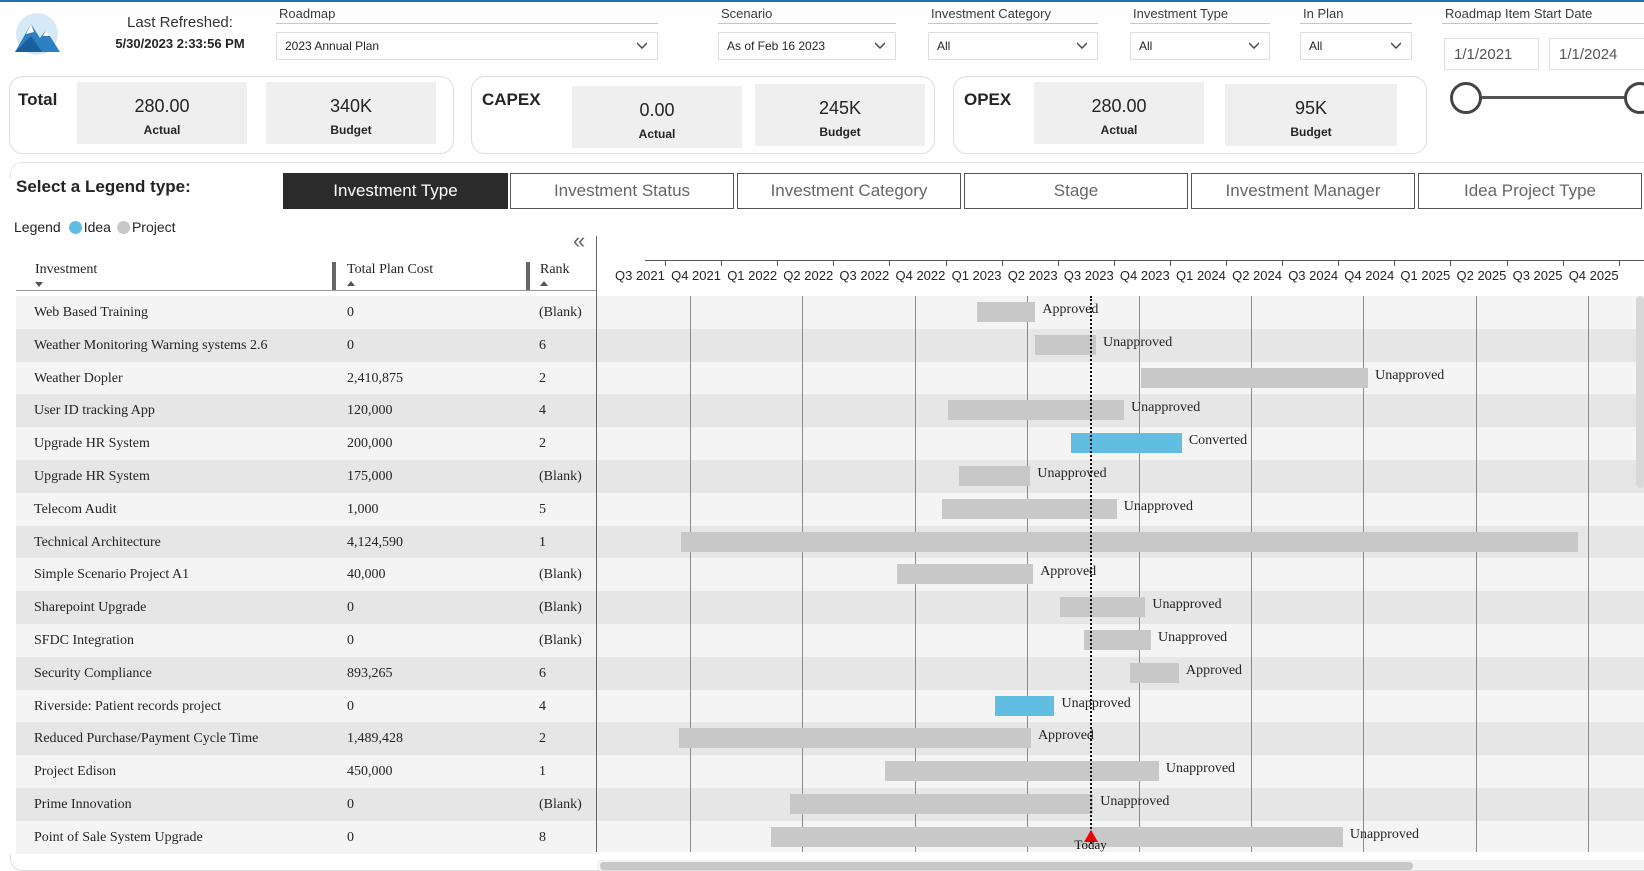 This screenshot has width=1644, height=871. Describe the element at coordinates (827, 862) in the screenshot. I see `roadmap-panel-bottom-border` at that location.